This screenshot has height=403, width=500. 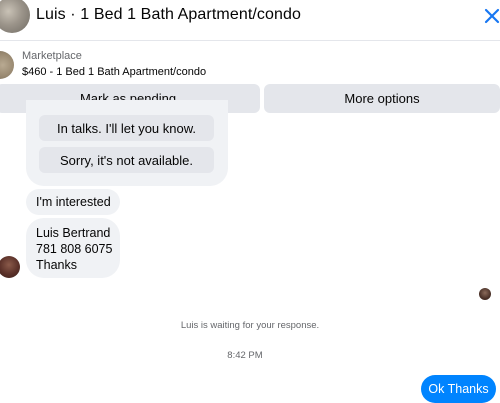 What do you see at coordinates (126, 160) in the screenshot?
I see `quick-reply-not-available: Sorry, it's not available.` at bounding box center [126, 160].